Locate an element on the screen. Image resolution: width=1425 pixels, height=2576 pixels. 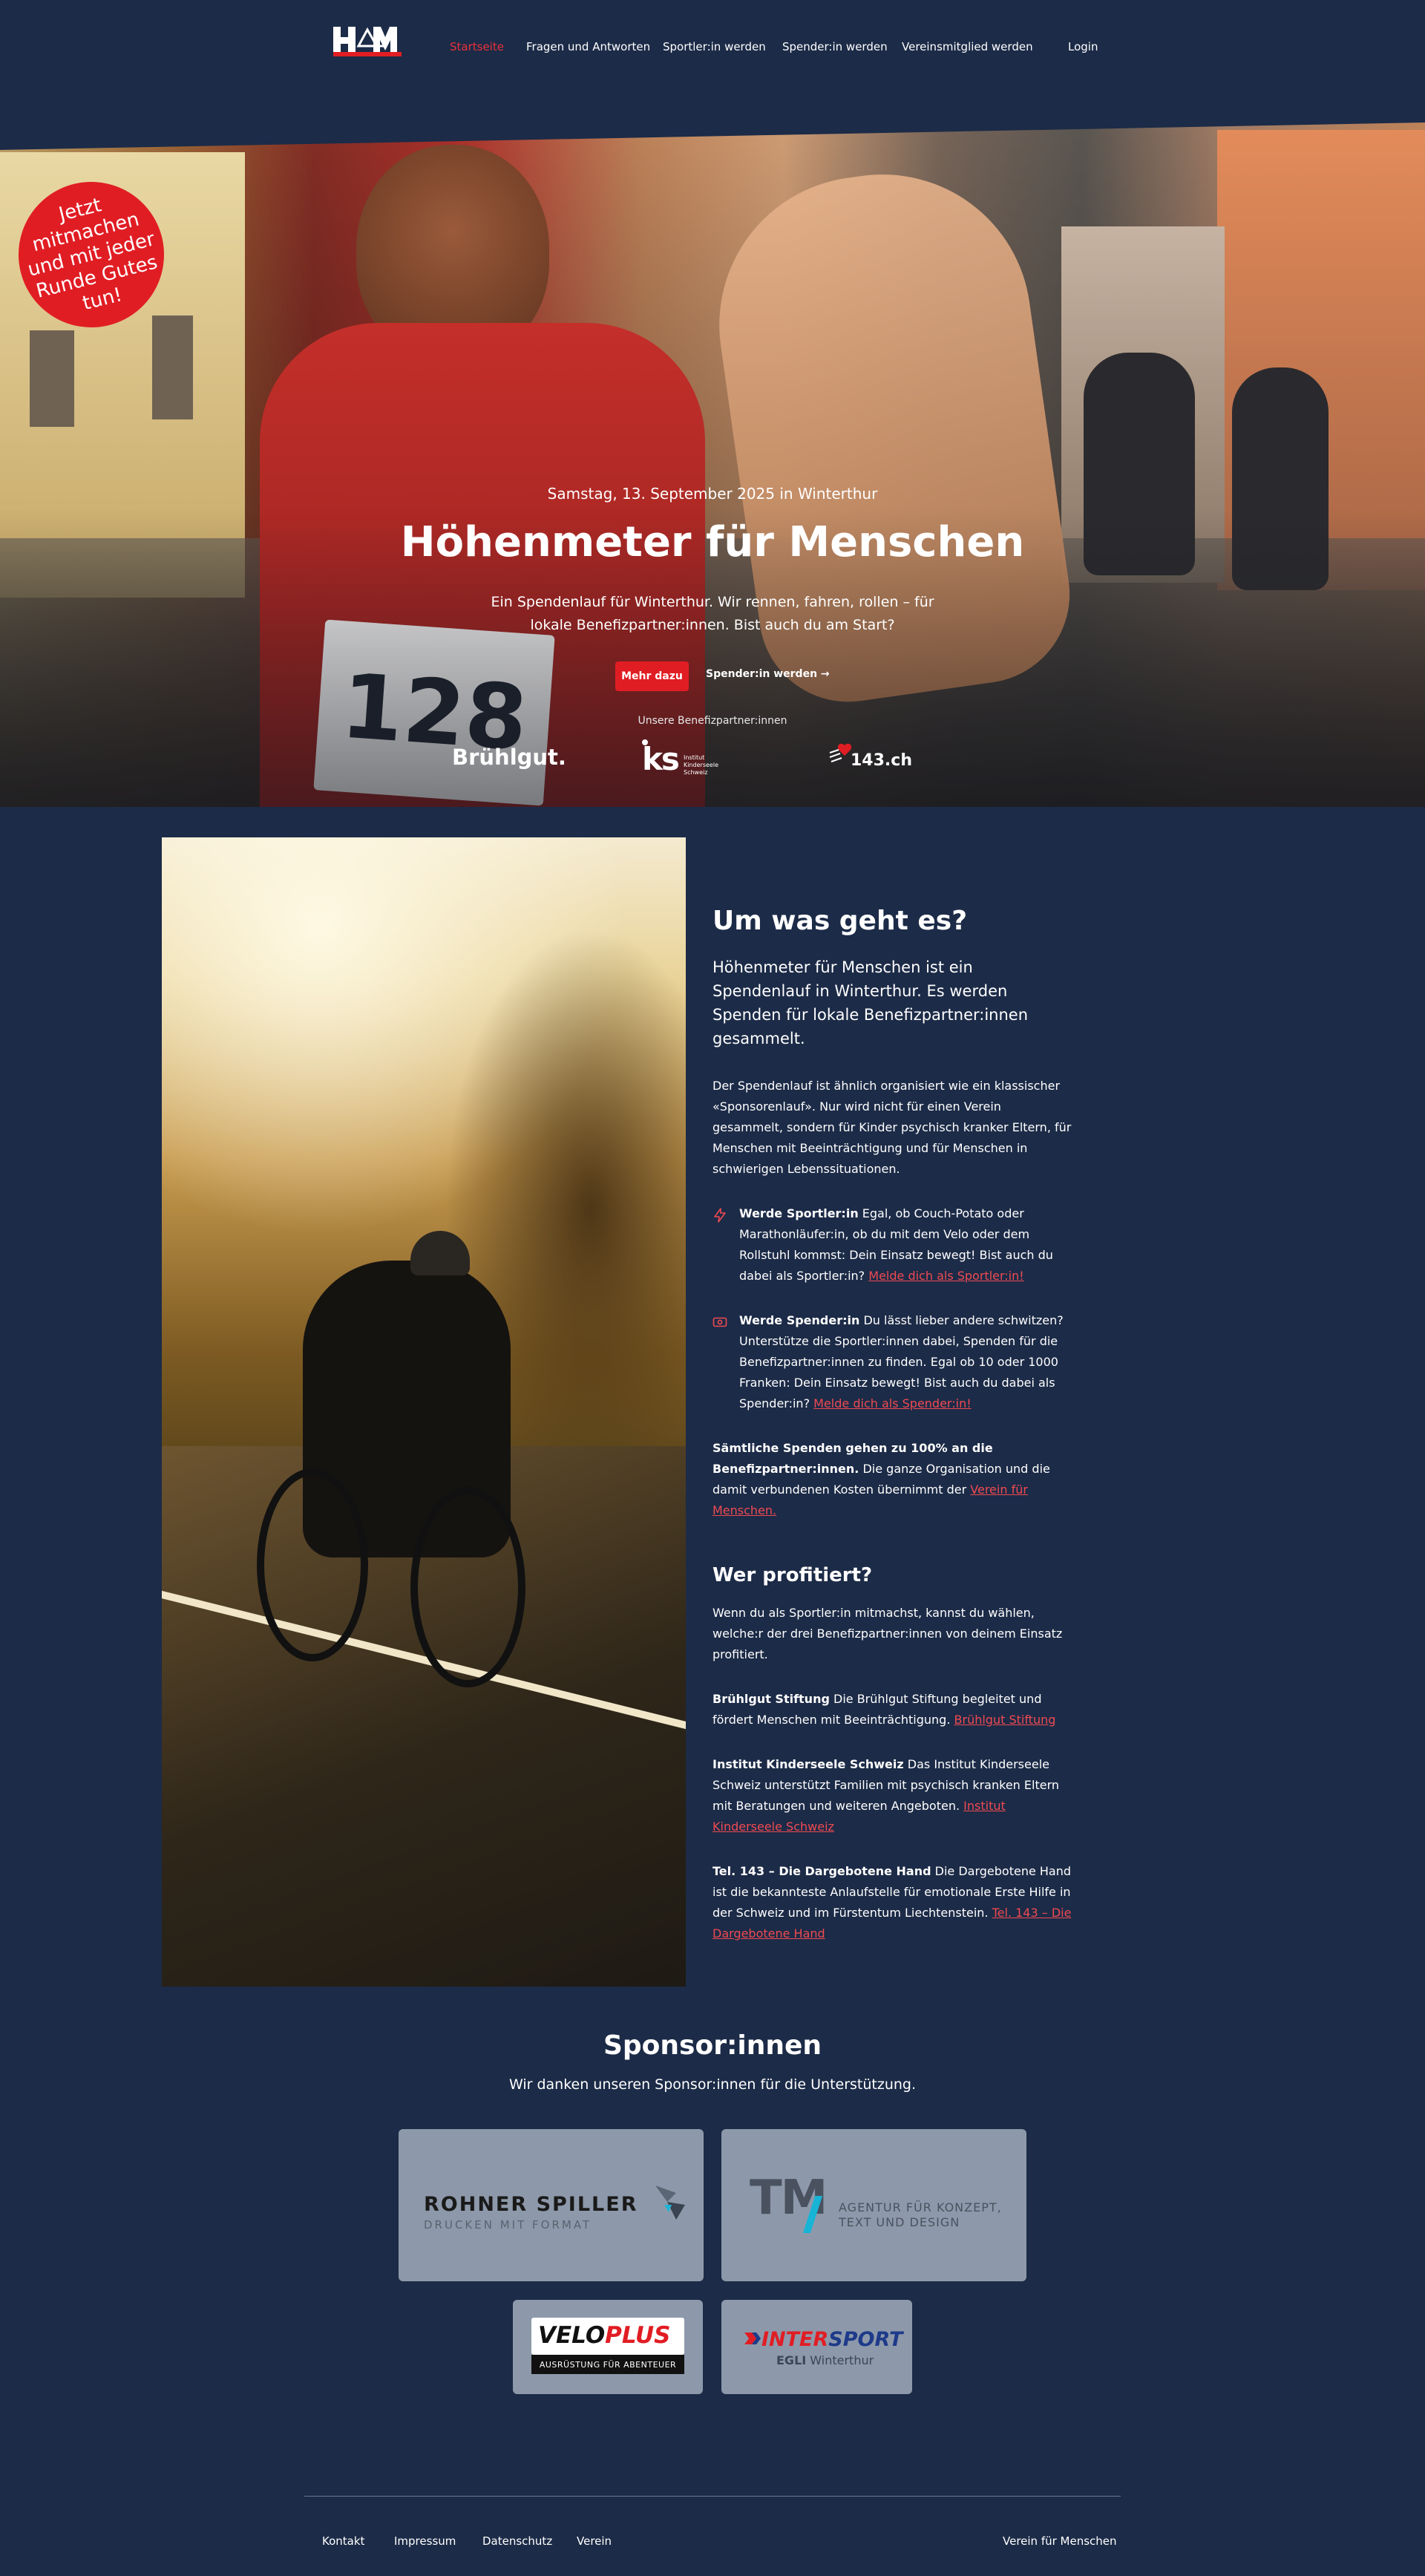
lightning-icon is located at coordinates (720, 1216).